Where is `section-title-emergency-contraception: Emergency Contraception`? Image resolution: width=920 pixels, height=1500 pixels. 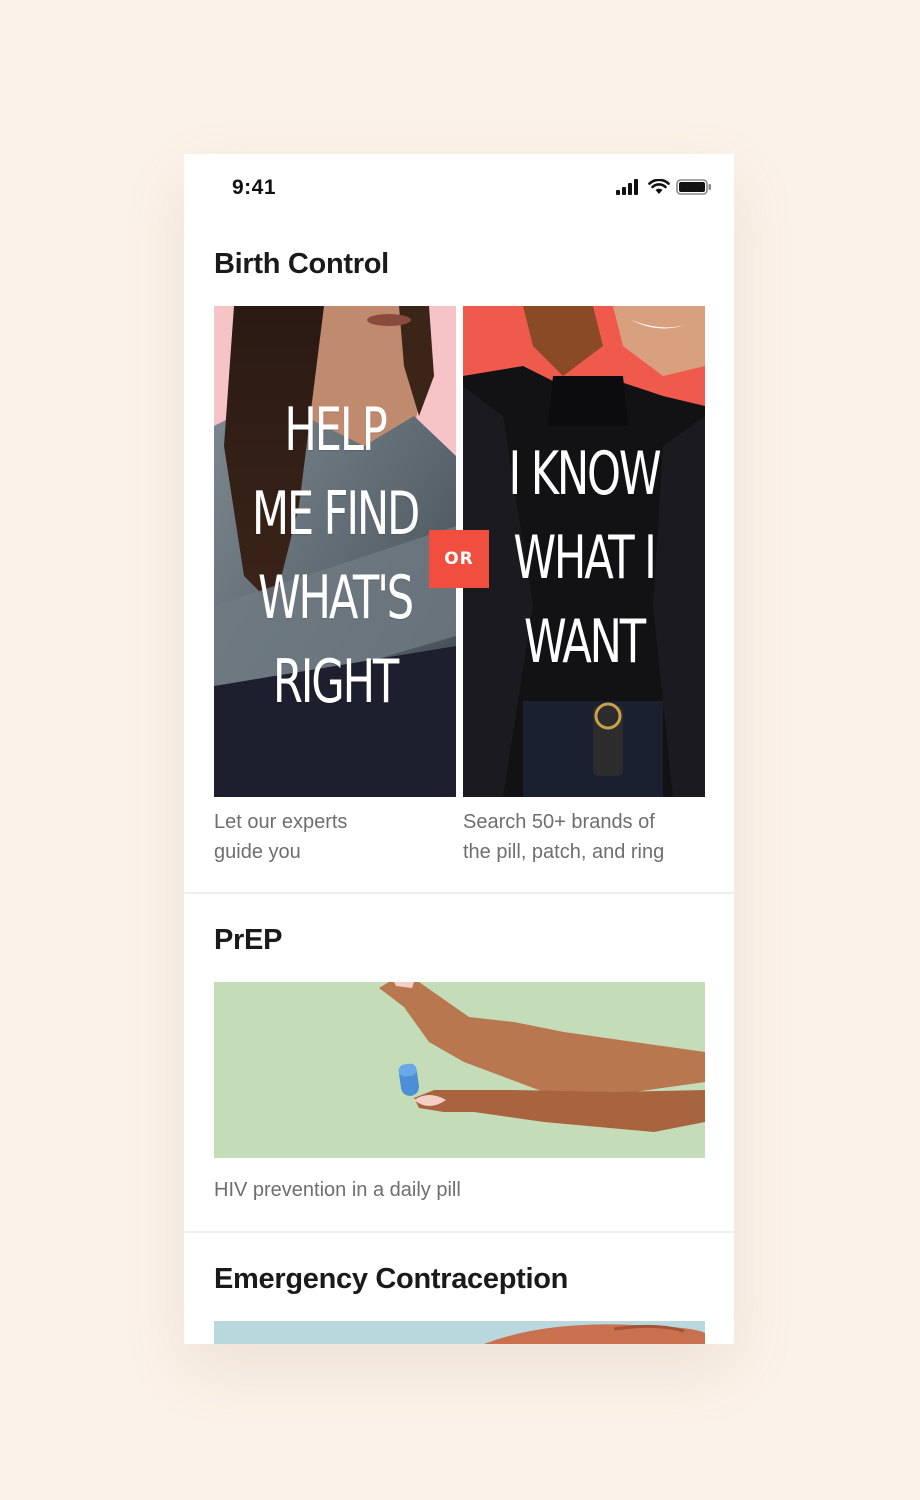 section-title-emergency-contraception: Emergency Contraception is located at coordinates (391, 1279).